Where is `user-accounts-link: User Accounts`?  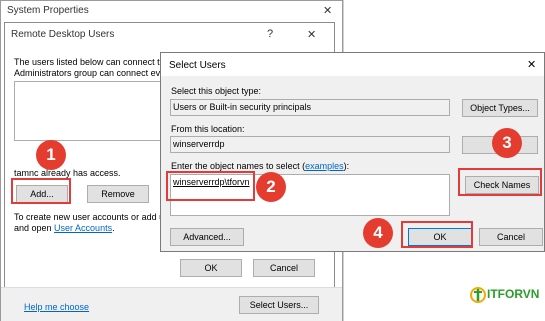 user-accounts-link: User Accounts is located at coordinates (83, 228).